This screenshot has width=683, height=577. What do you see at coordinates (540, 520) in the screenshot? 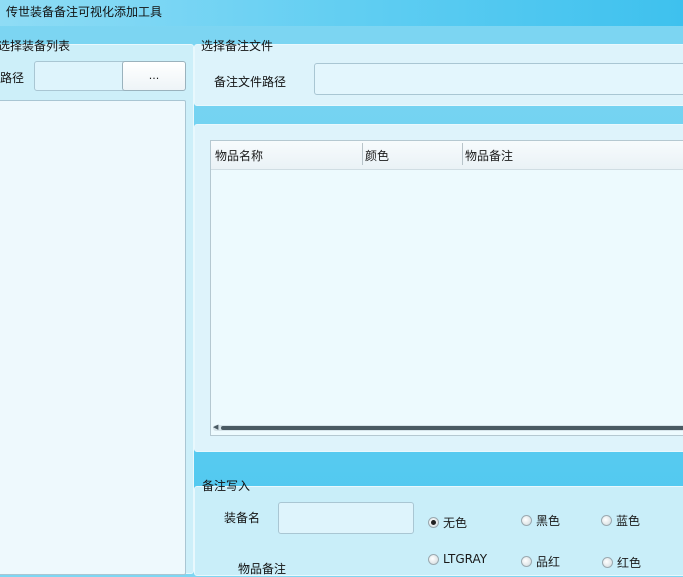
I see `color-radio-black: 黑色` at bounding box center [540, 520].